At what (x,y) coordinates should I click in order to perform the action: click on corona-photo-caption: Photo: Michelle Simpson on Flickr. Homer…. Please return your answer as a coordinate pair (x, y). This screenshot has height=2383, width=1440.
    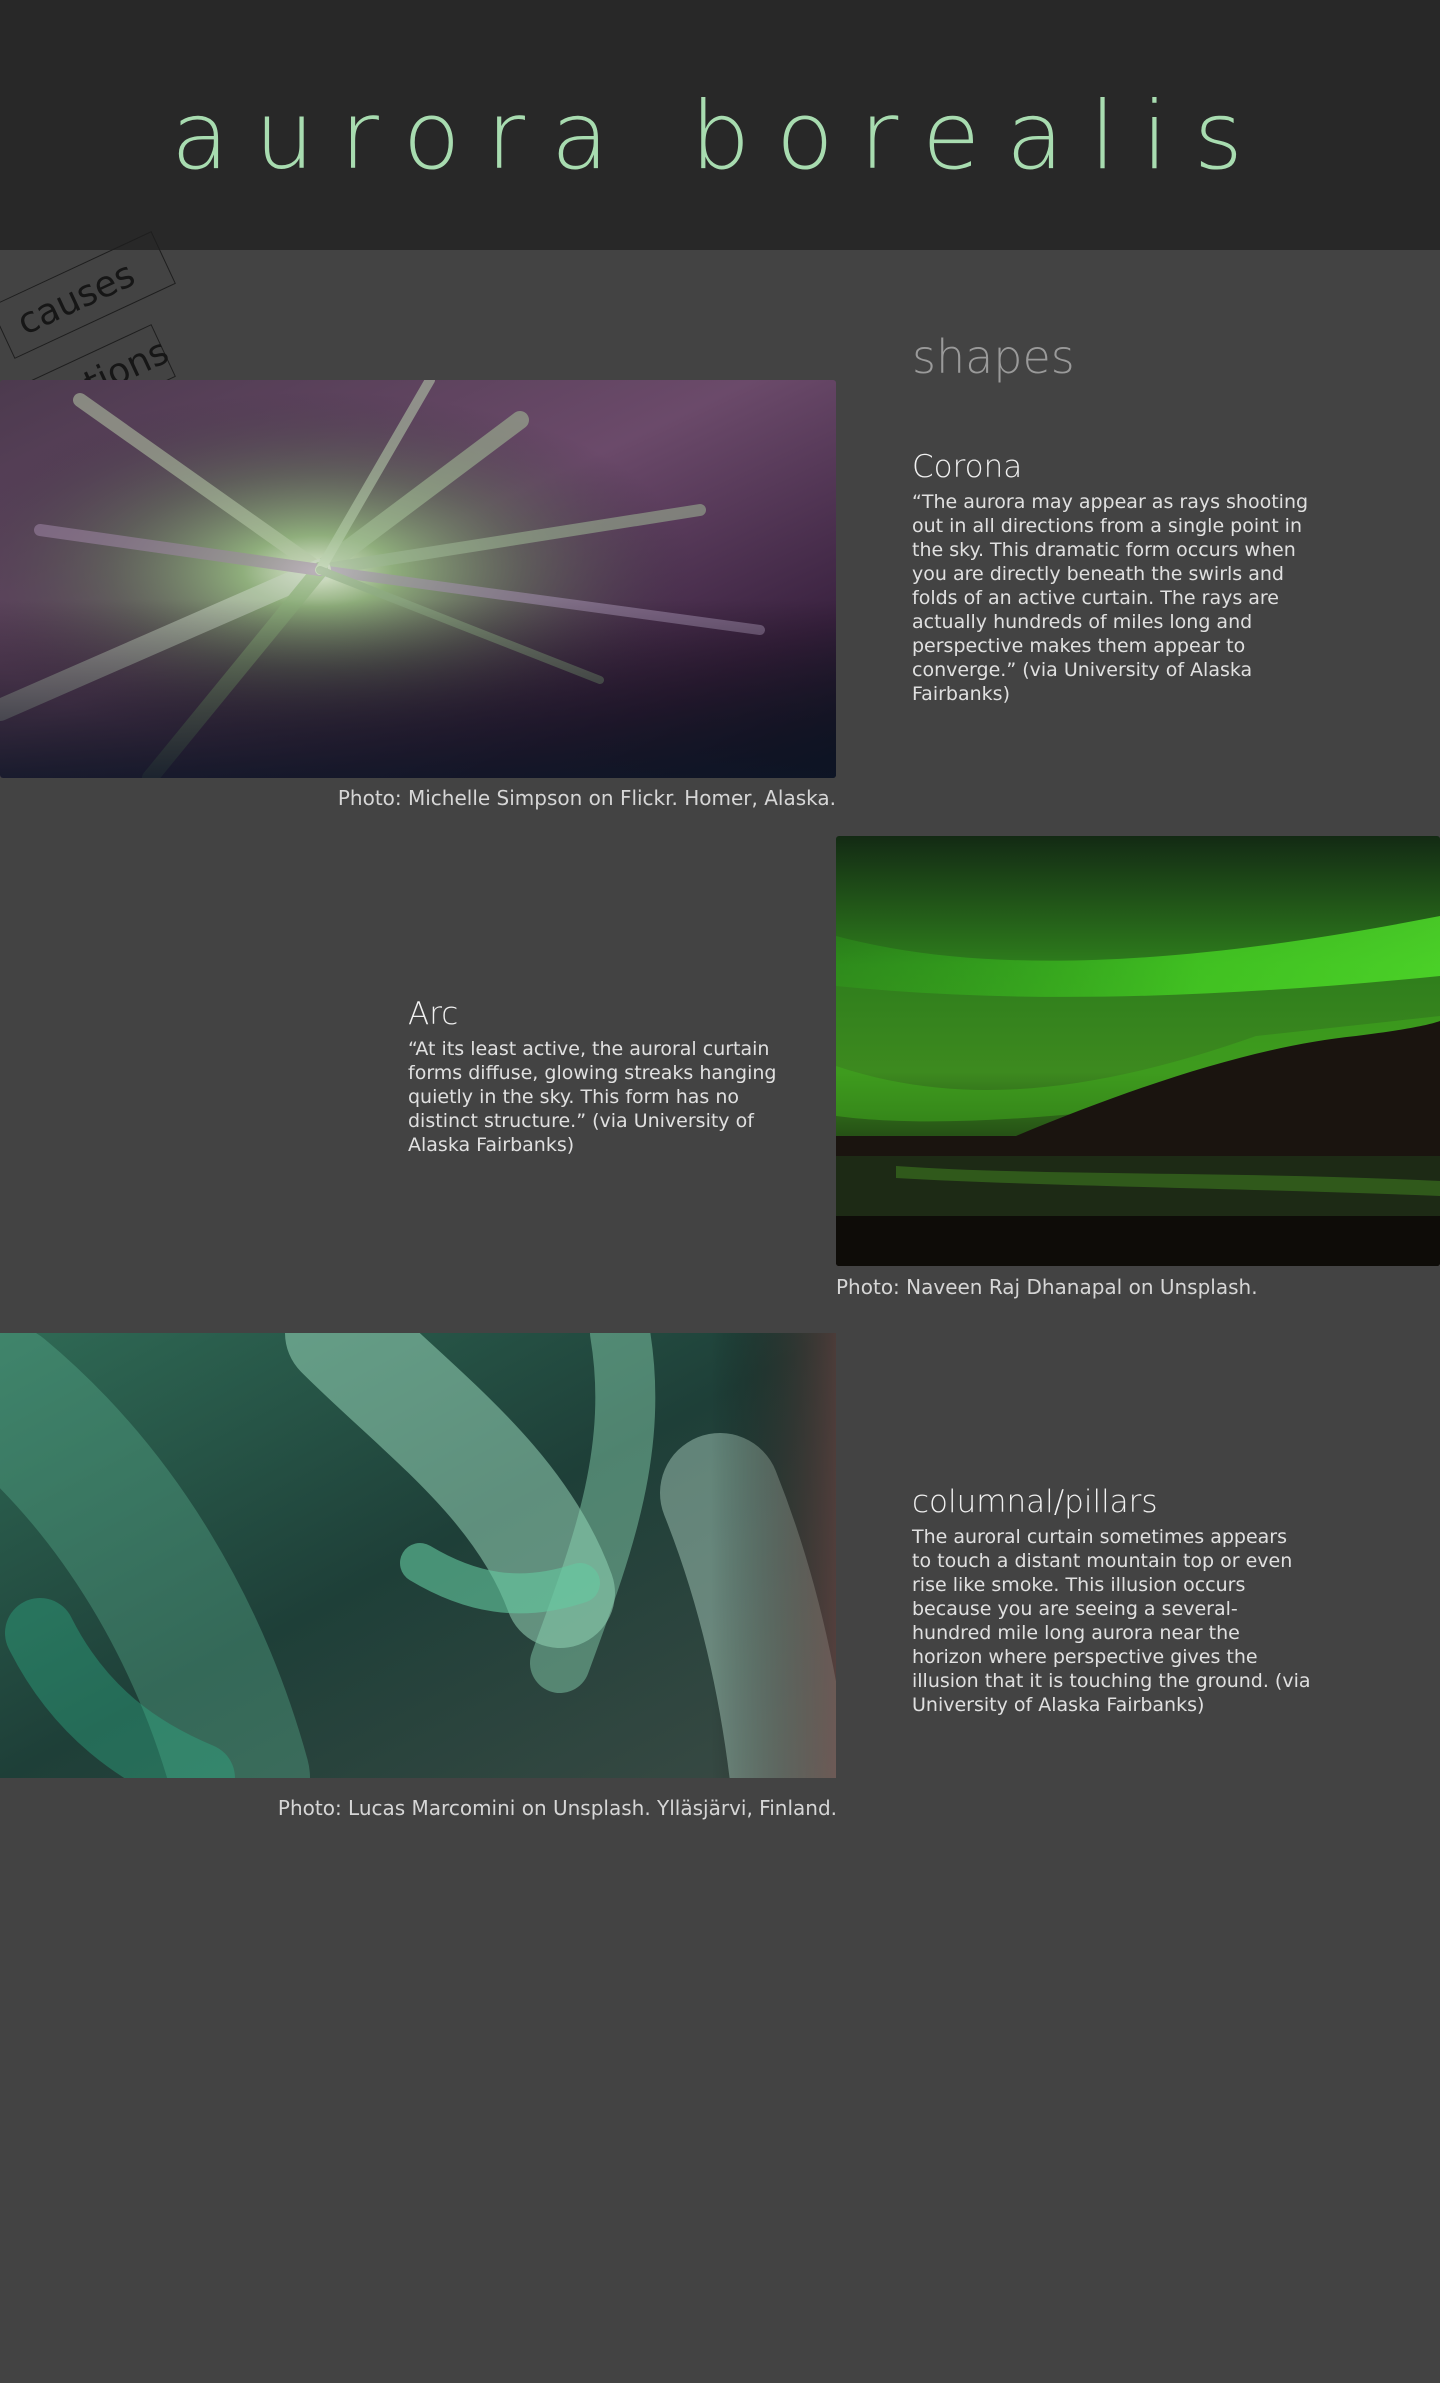
    Looking at the image, I should click on (586, 798).